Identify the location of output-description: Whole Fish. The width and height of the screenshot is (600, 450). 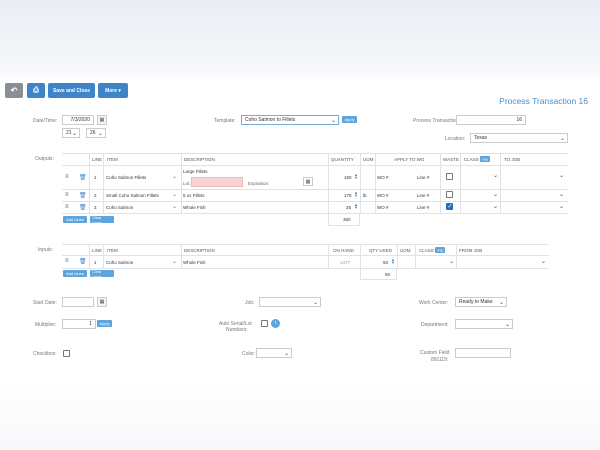
(194, 207).